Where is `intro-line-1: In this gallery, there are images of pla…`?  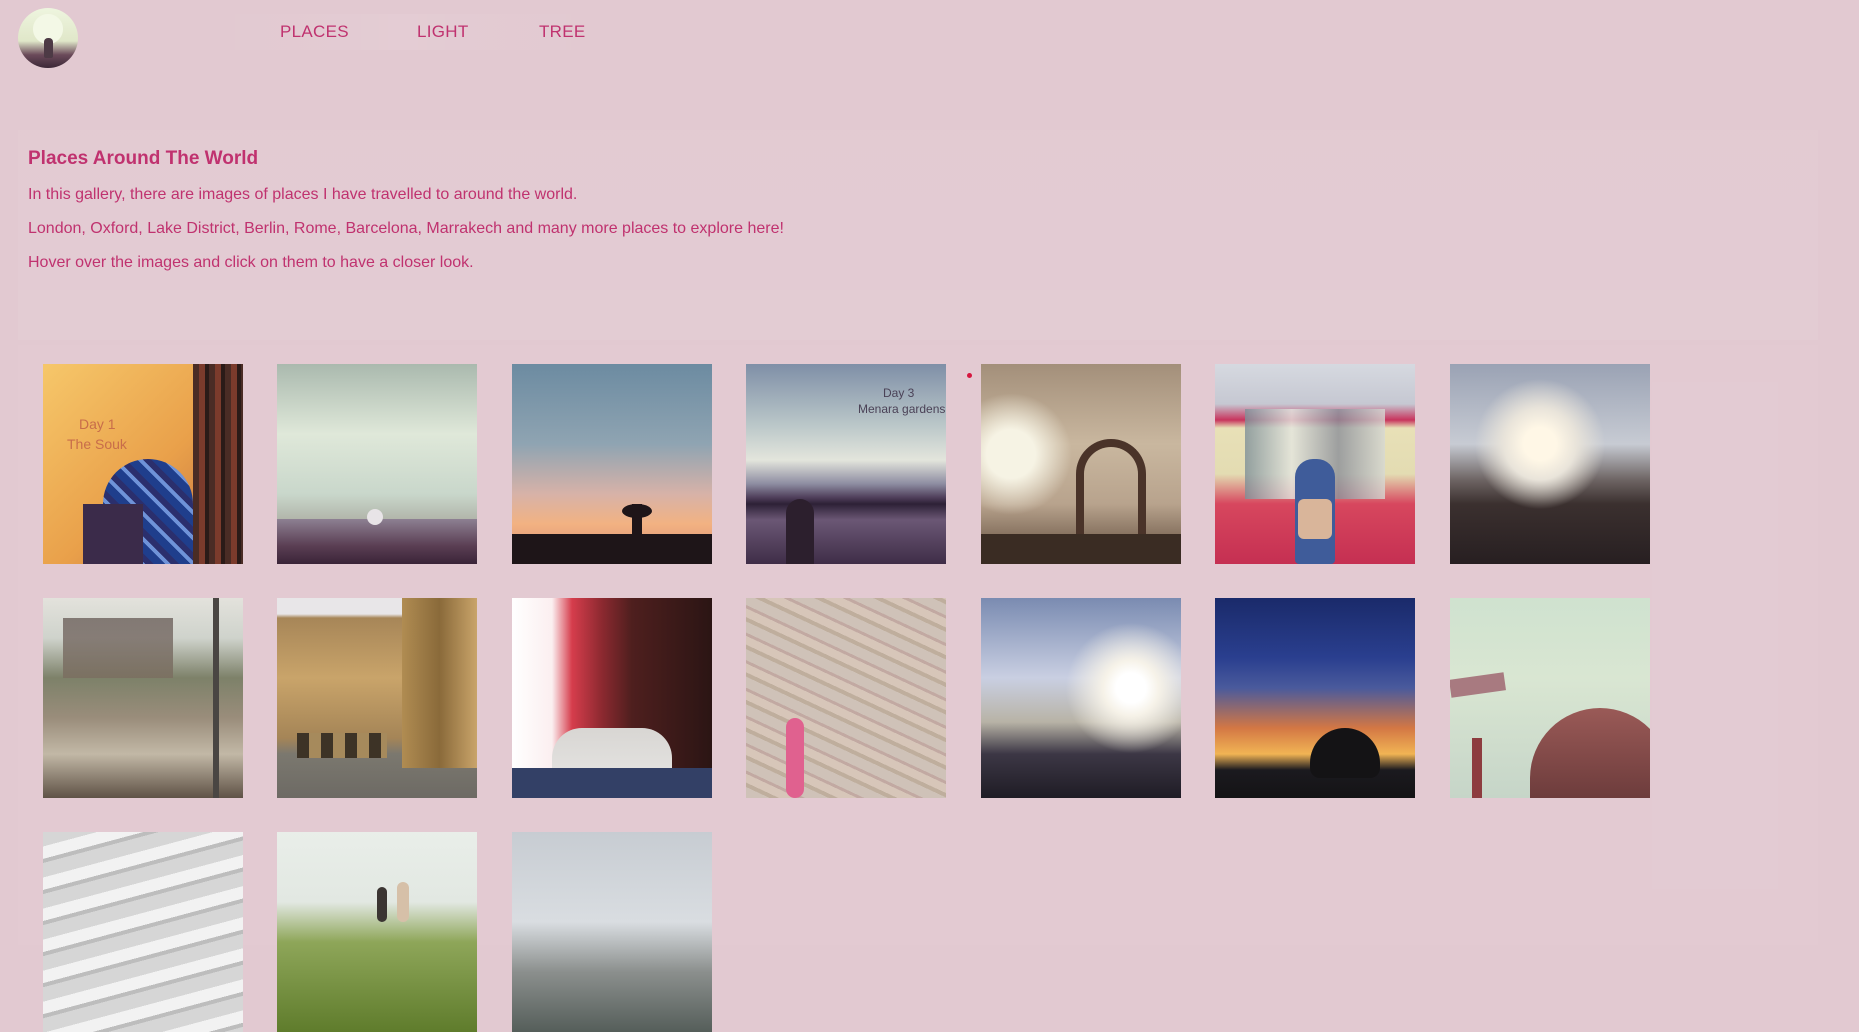
intro-line-1: In this gallery, there are images of pla… is located at coordinates (303, 194).